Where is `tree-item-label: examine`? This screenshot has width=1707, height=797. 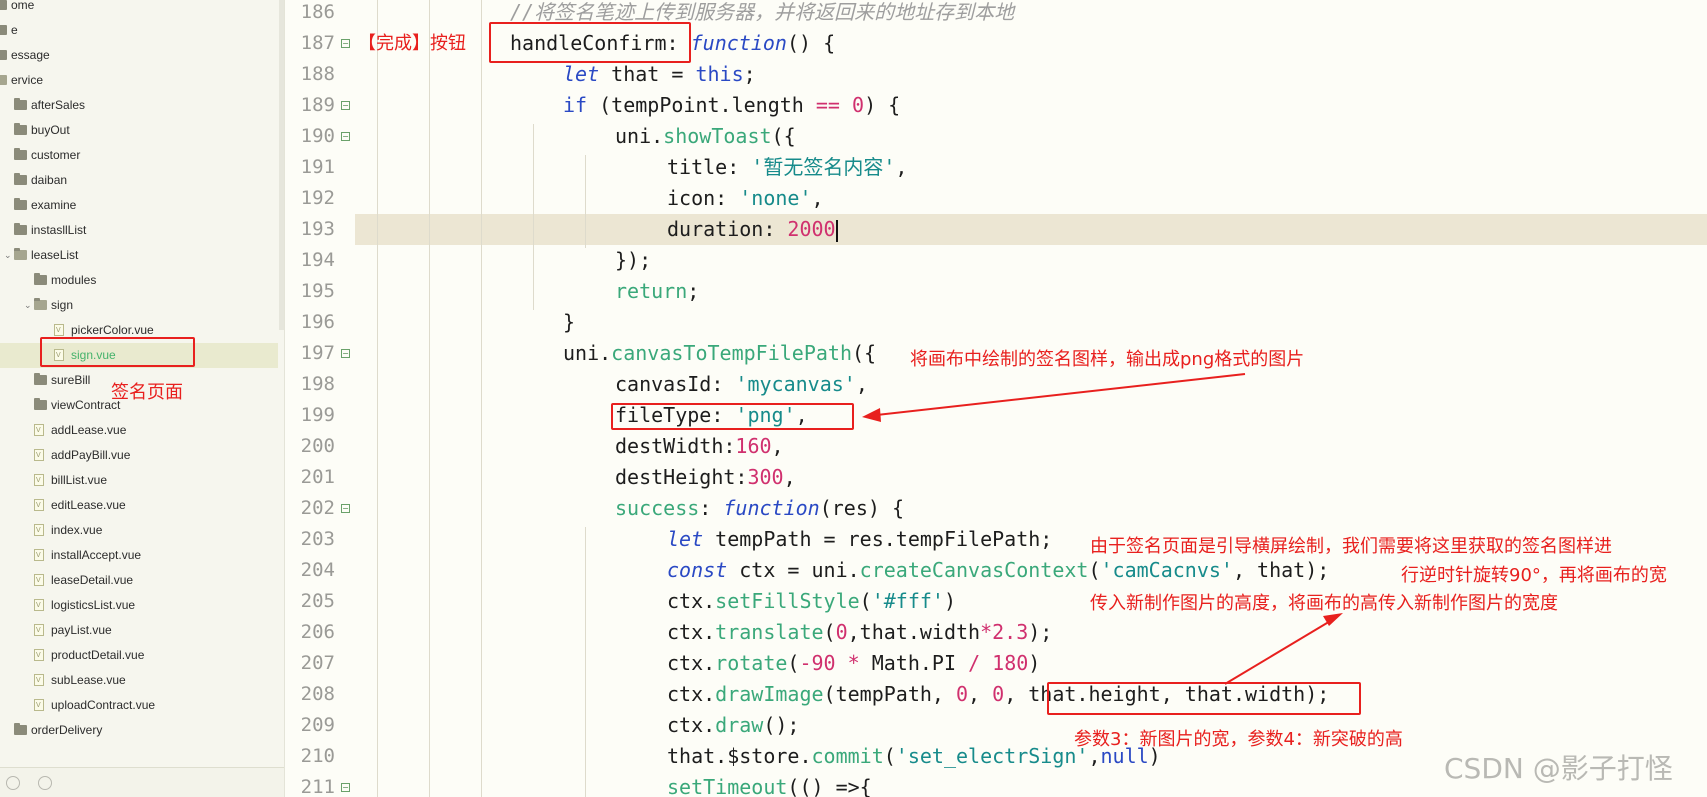
tree-item-label: examine is located at coordinates (54, 205).